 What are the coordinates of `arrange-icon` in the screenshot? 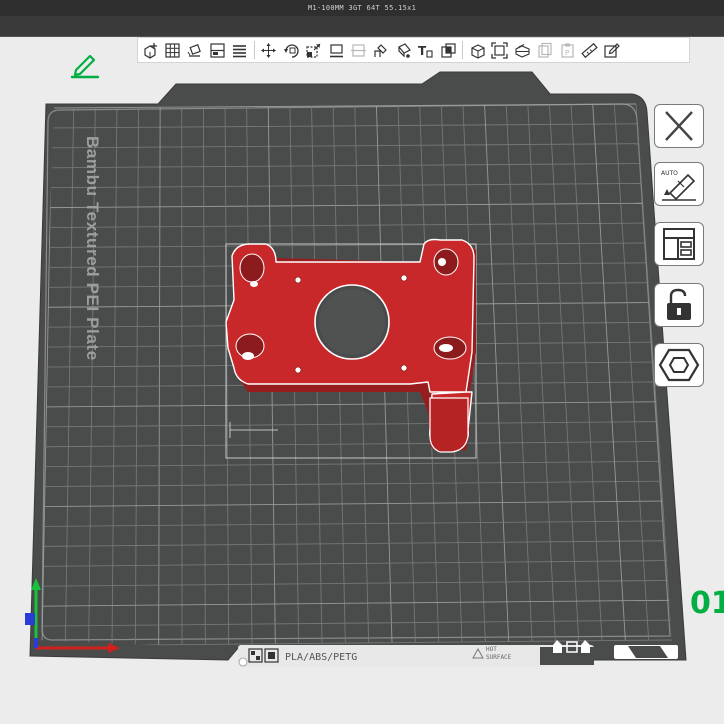 It's located at (679, 244).